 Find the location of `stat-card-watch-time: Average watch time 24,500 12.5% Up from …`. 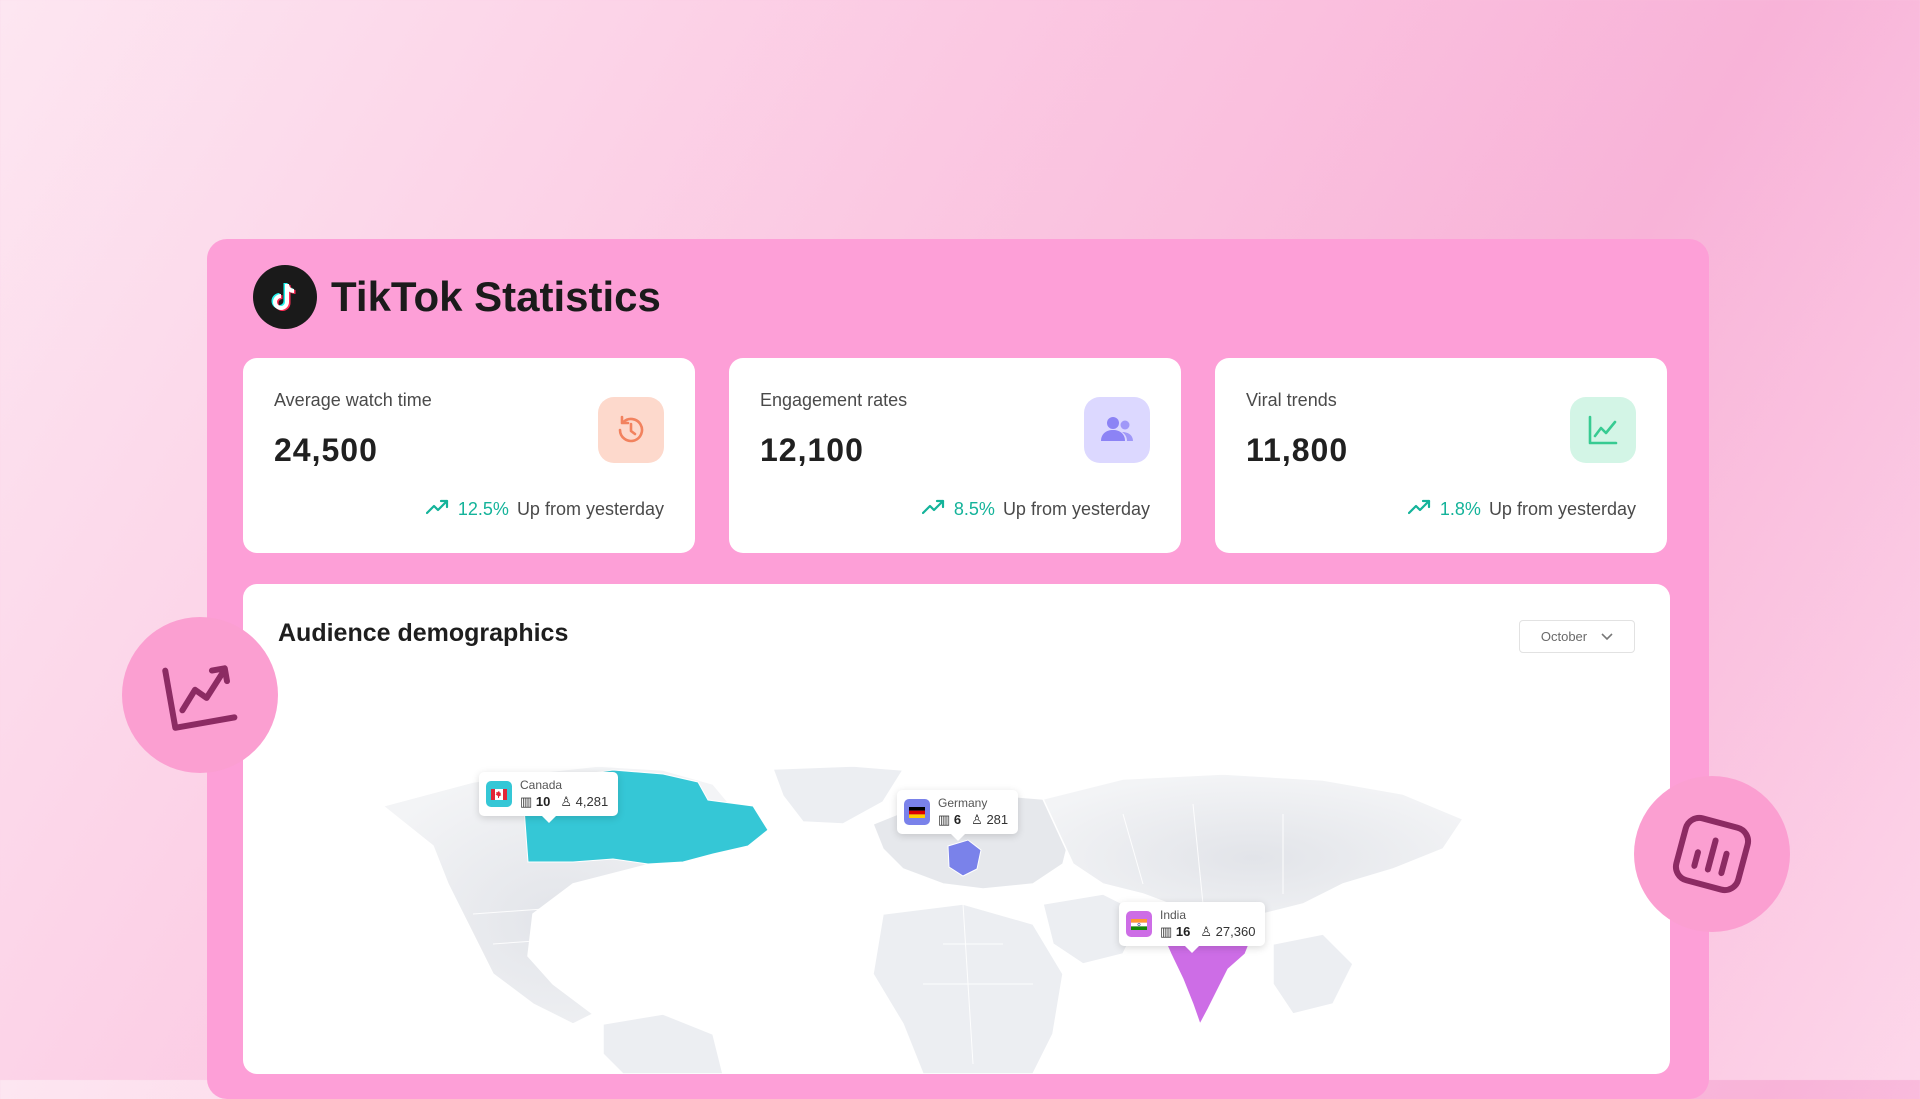

stat-card-watch-time: Average watch time 24,500 12.5% Up from … is located at coordinates (469, 455).